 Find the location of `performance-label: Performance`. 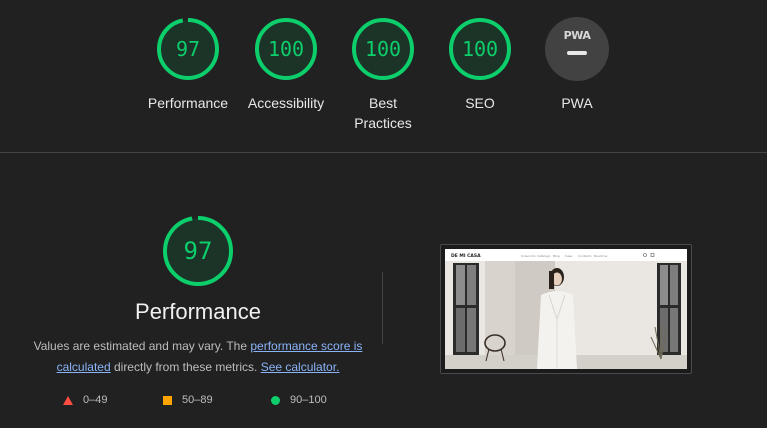

performance-label: Performance is located at coordinates (188, 103).